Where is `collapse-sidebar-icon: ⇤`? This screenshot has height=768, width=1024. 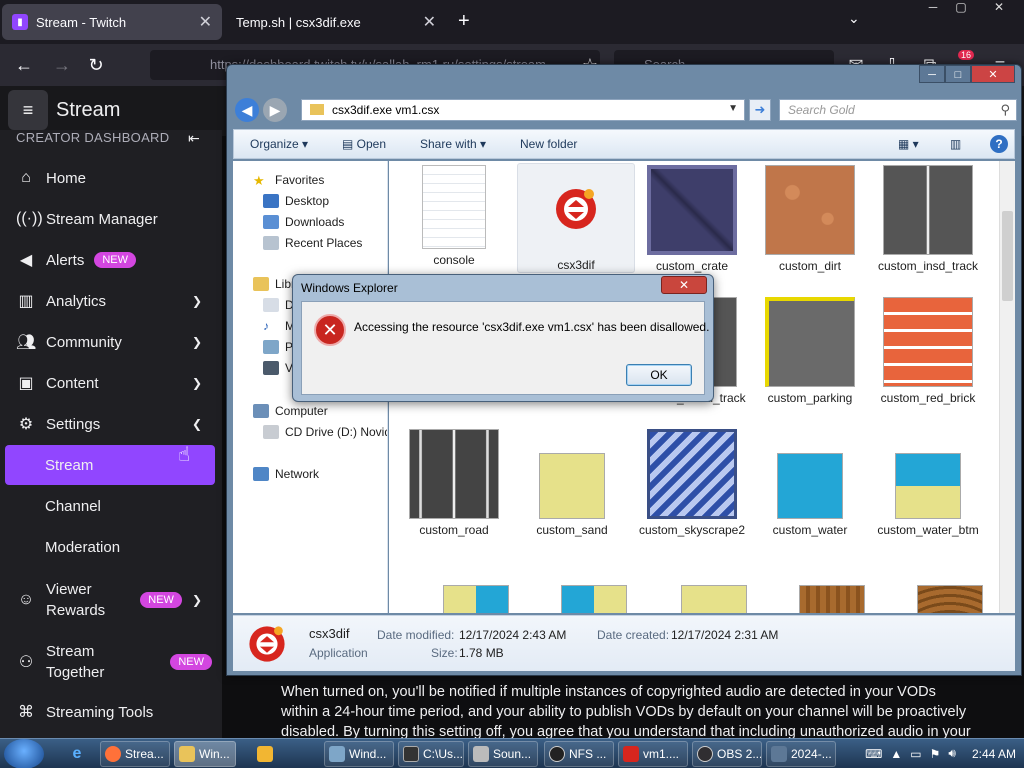
collapse-sidebar-icon: ⇤ is located at coordinates (194, 138).